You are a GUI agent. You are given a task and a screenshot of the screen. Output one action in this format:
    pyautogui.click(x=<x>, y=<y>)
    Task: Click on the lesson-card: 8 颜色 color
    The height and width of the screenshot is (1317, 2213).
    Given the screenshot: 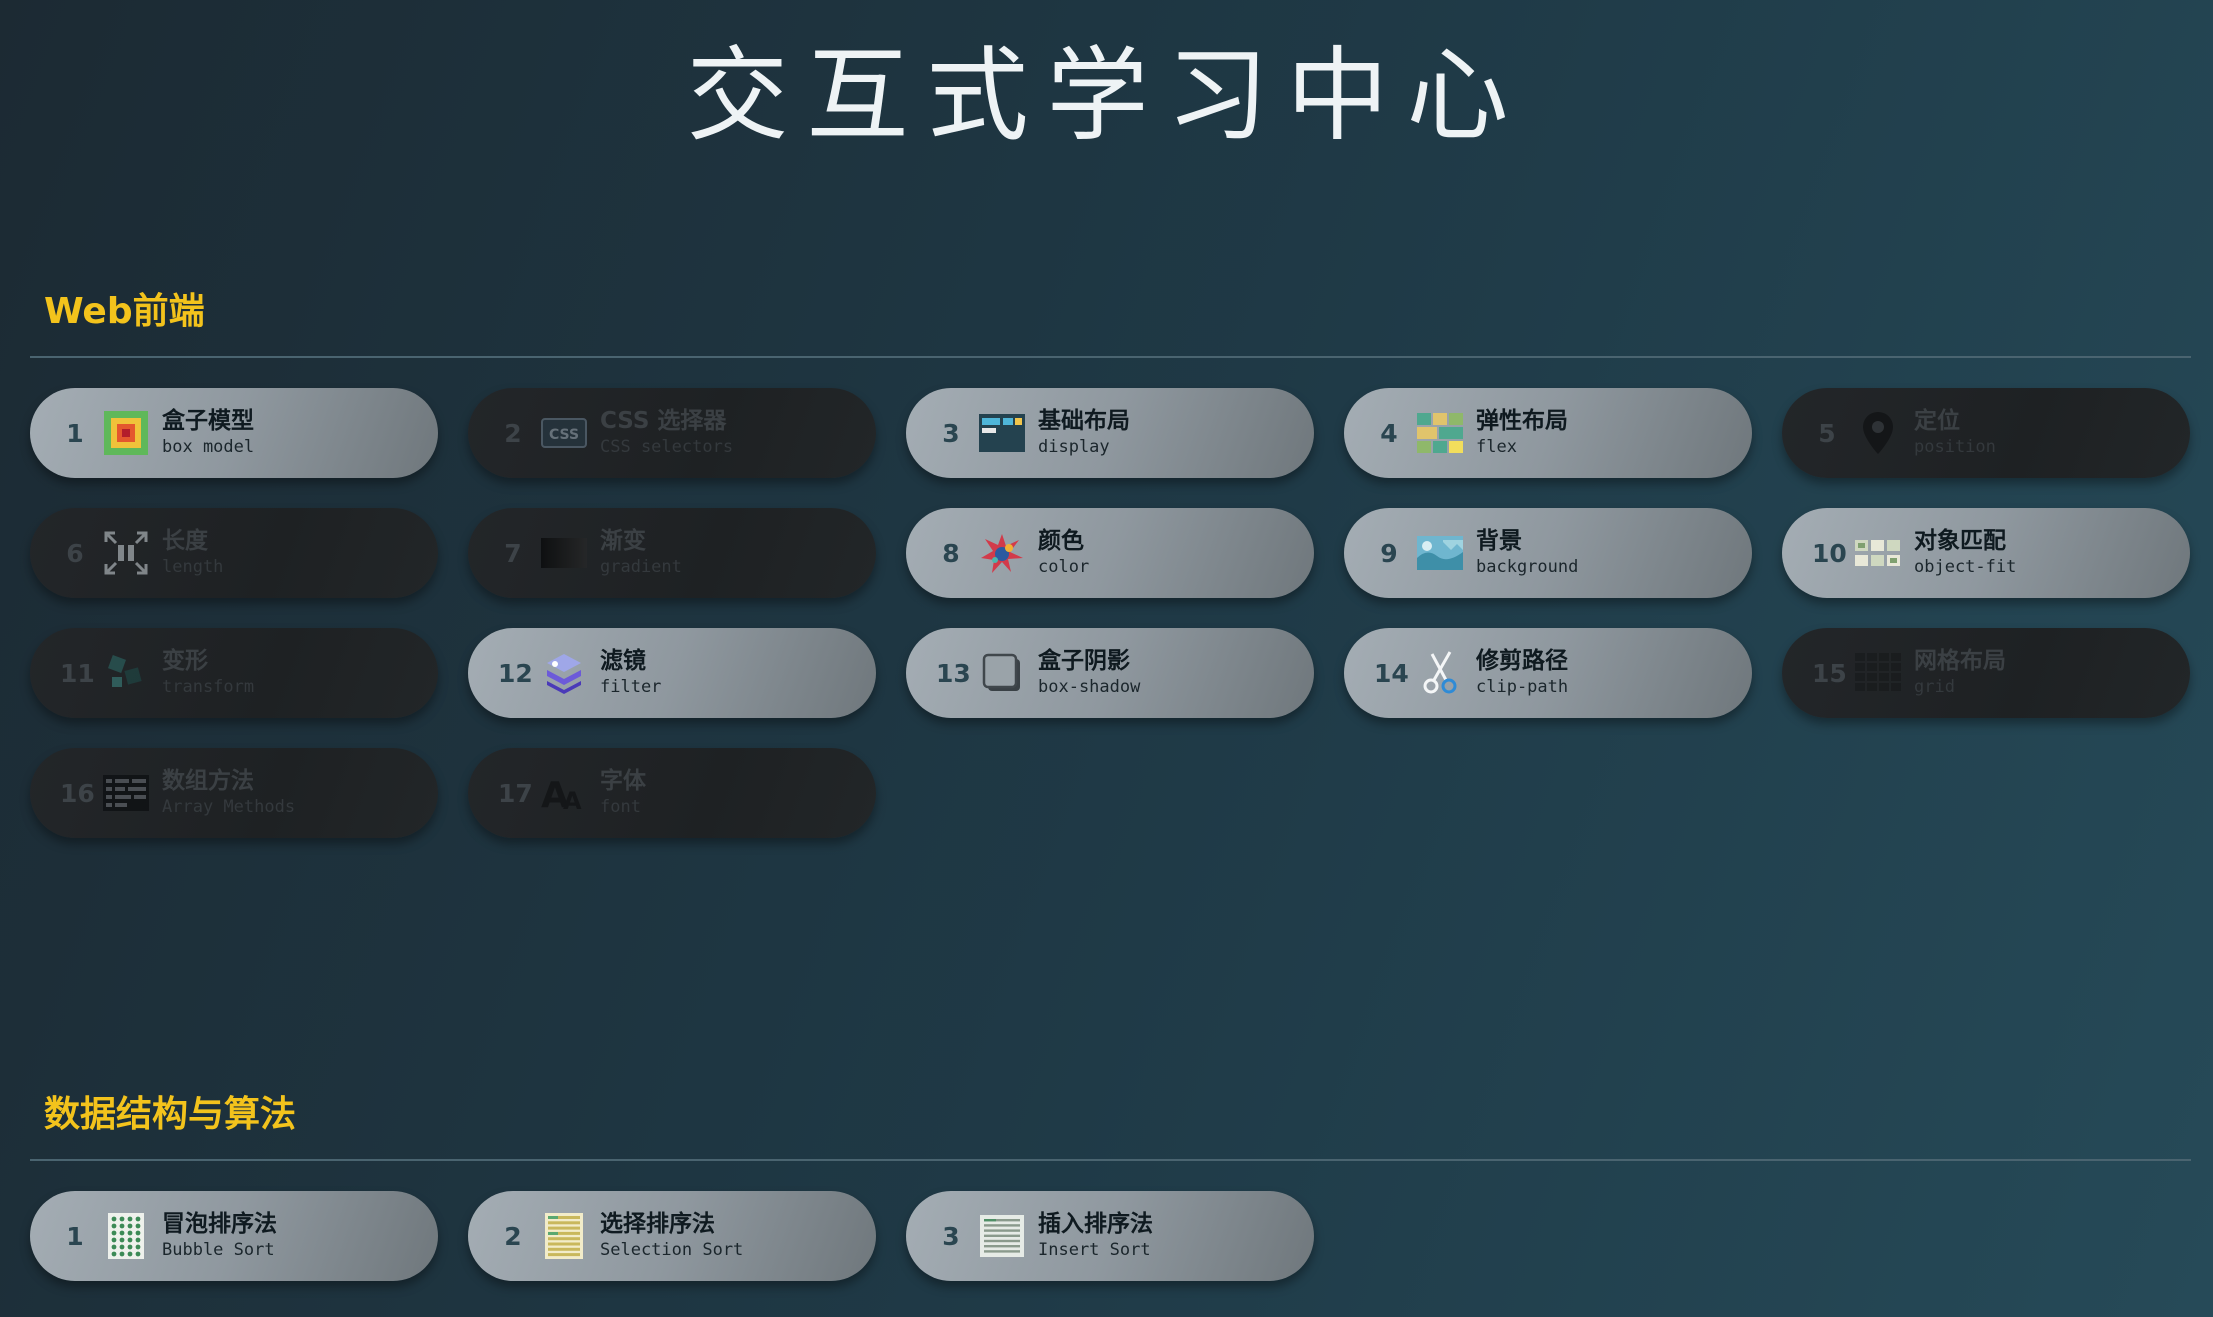 What is the action you would take?
    pyautogui.click(x=1110, y=553)
    